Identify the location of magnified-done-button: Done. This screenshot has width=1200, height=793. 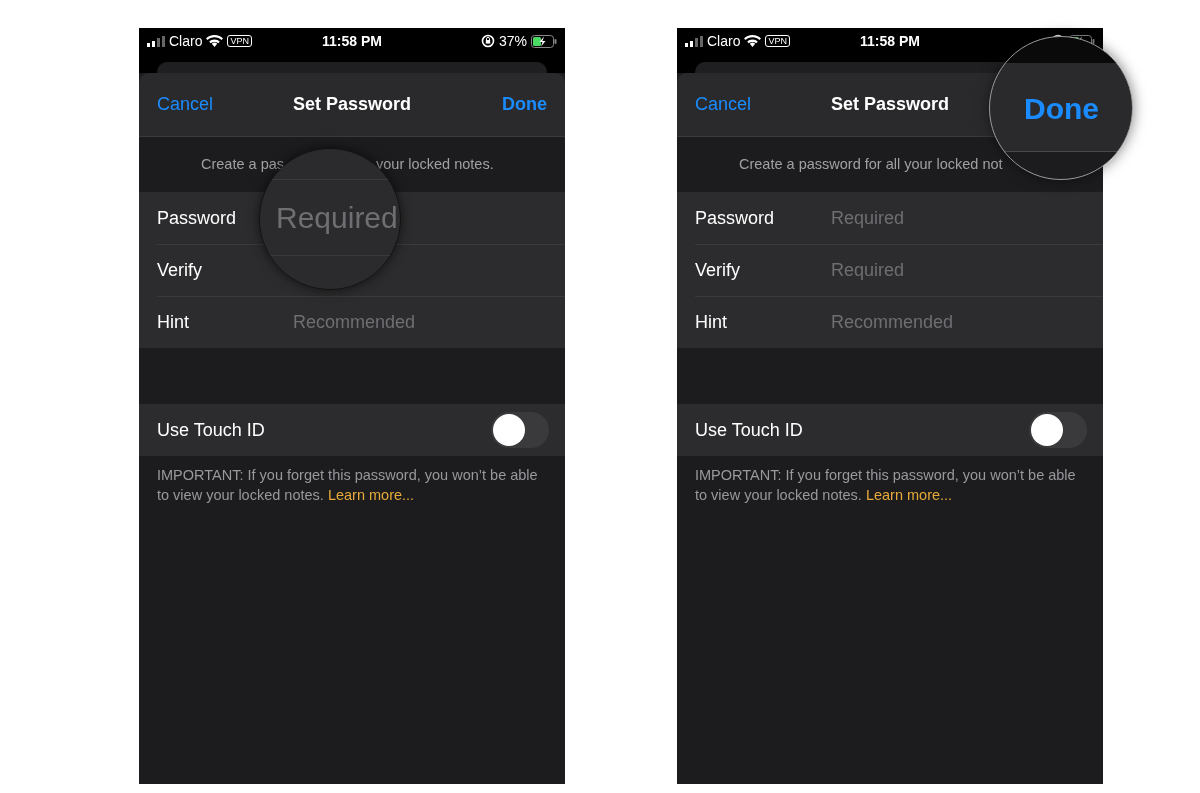
(1061, 109).